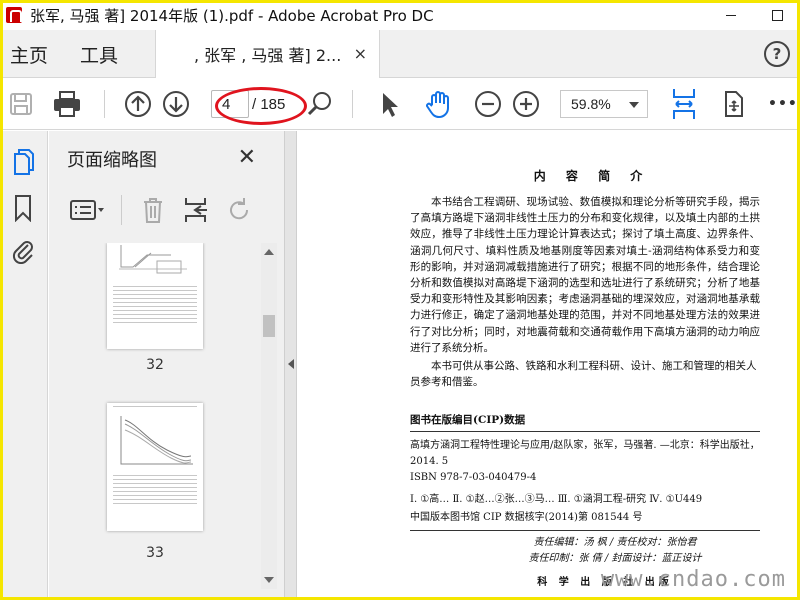 The image size is (800, 600). Describe the element at coordinates (439, 104) in the screenshot. I see `hand-tool-icon` at that location.